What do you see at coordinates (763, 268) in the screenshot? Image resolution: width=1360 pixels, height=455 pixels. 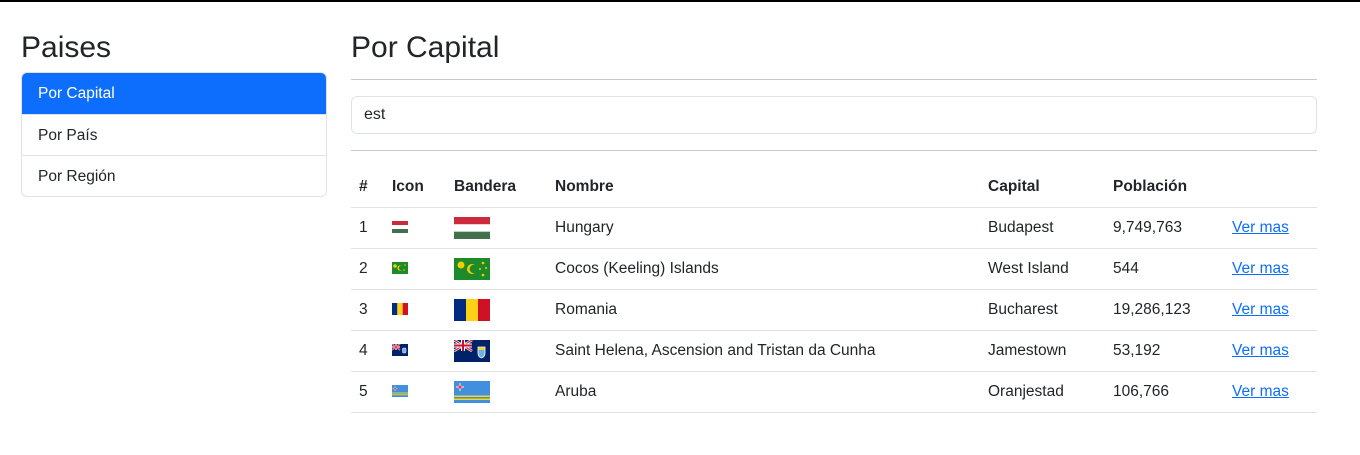 I see `country-name: Cocos (Keeling) Islands` at bounding box center [763, 268].